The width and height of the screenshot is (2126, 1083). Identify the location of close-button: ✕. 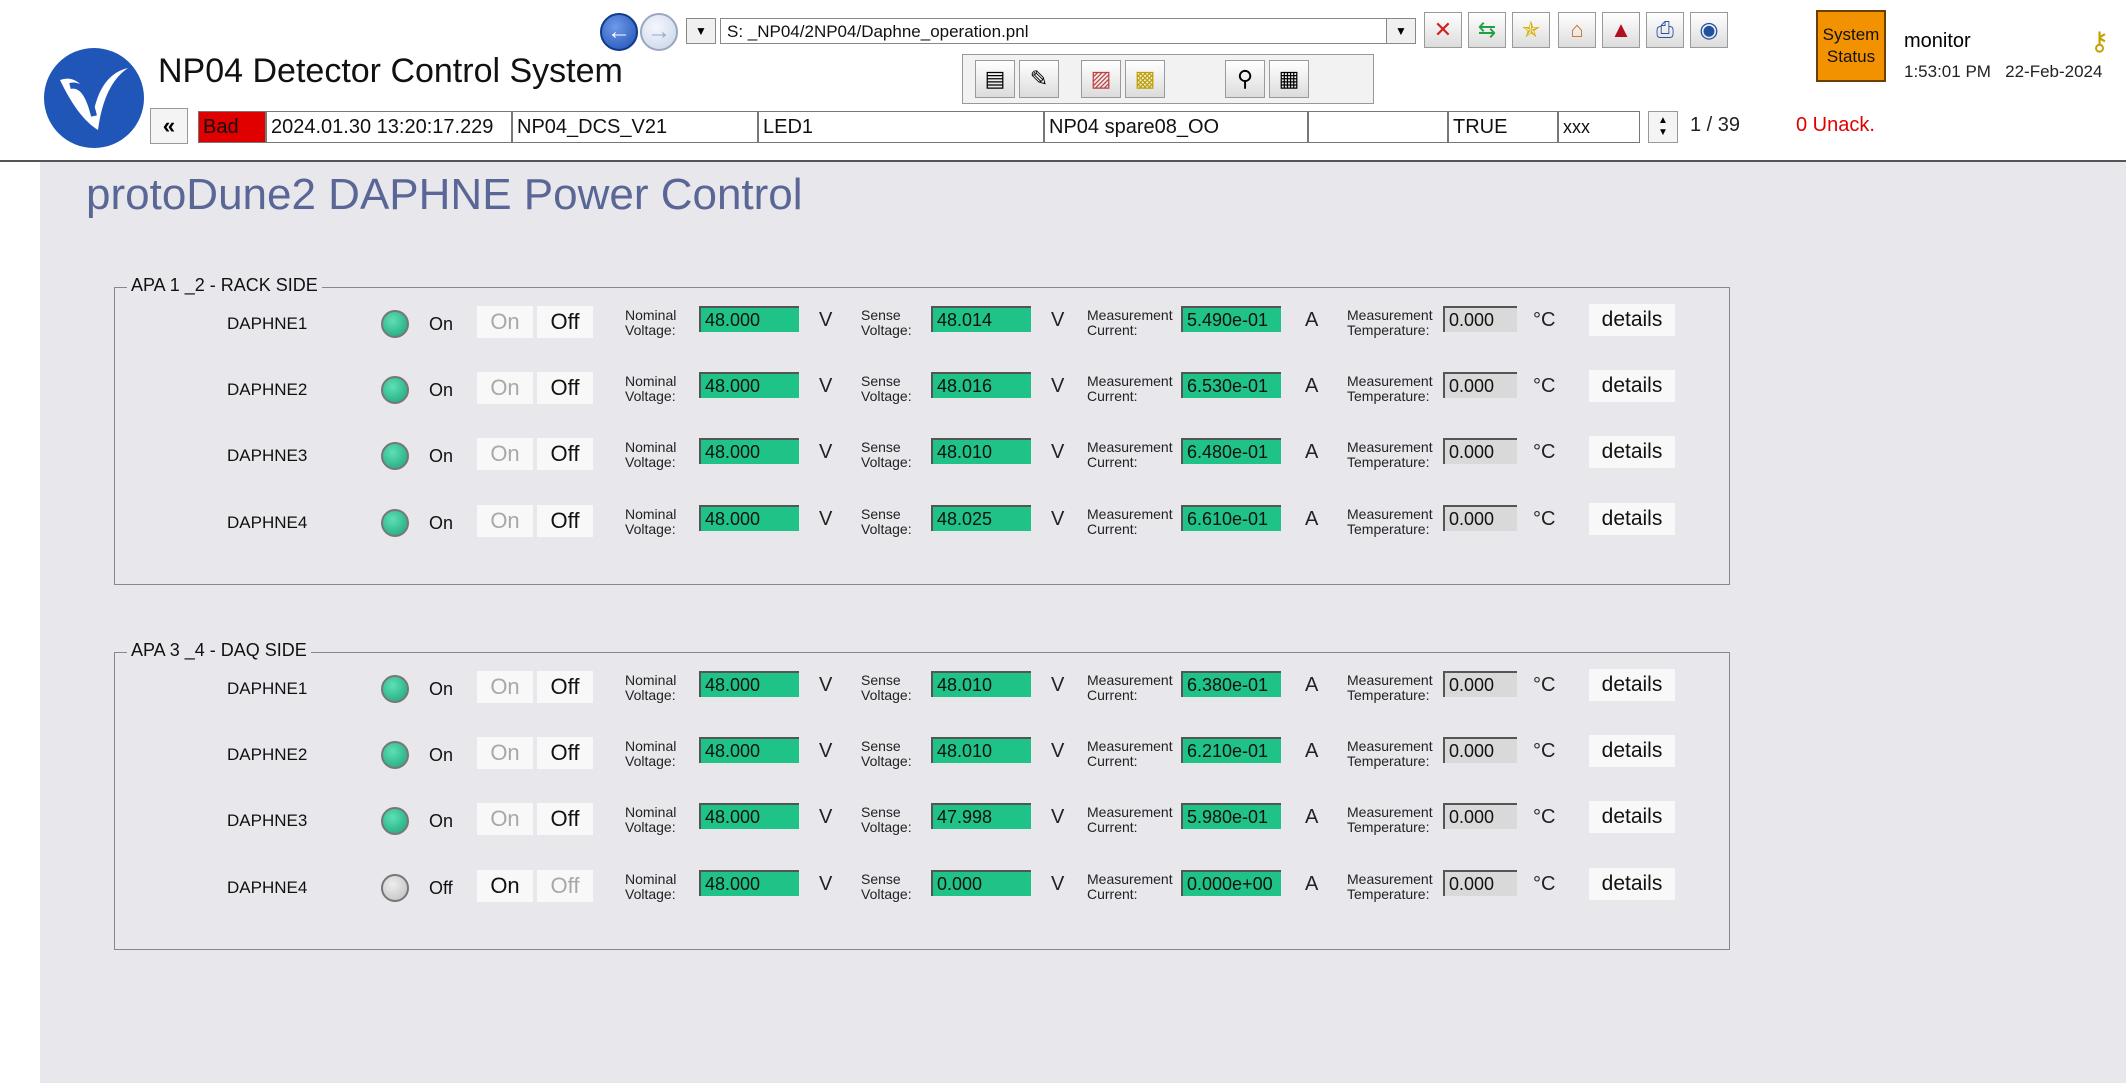
(1443, 30).